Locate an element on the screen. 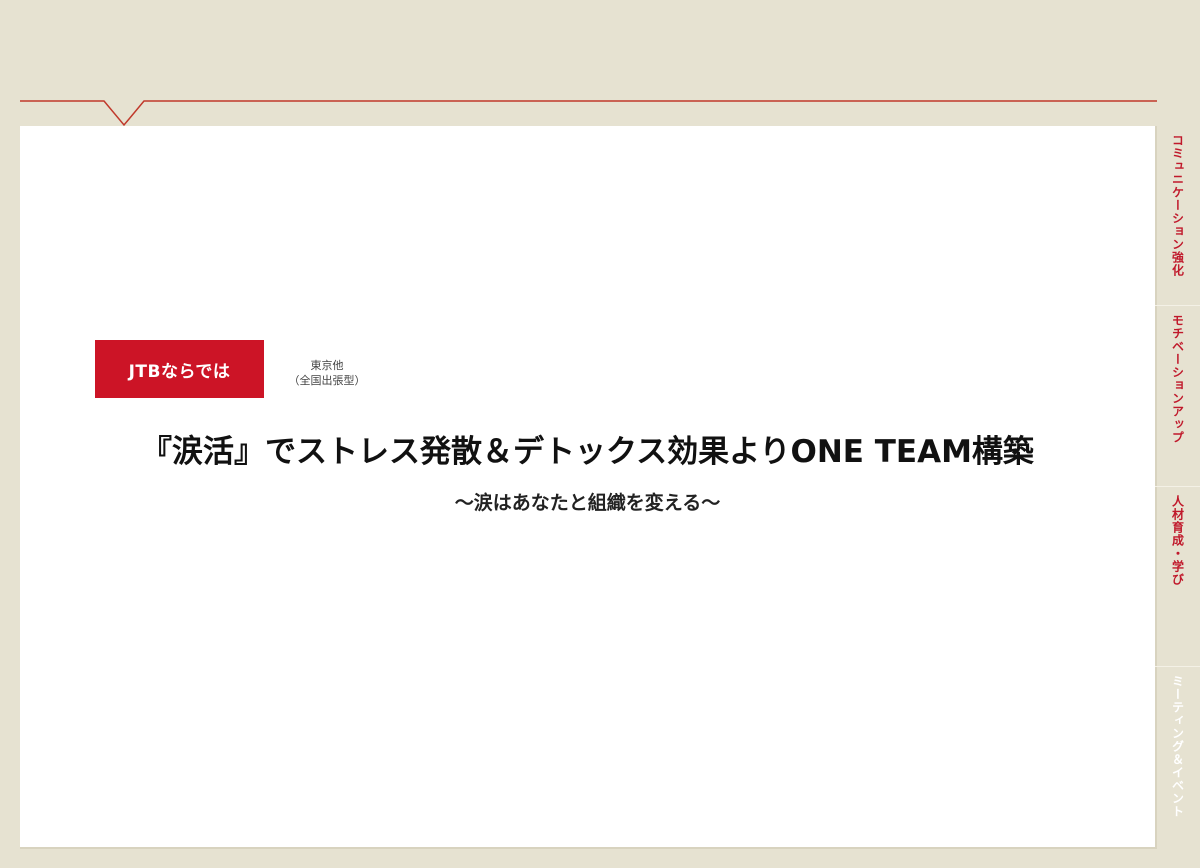 This screenshot has height=868, width=1200. side-nav-label: 人材育成・学び is located at coordinates (1177, 540).